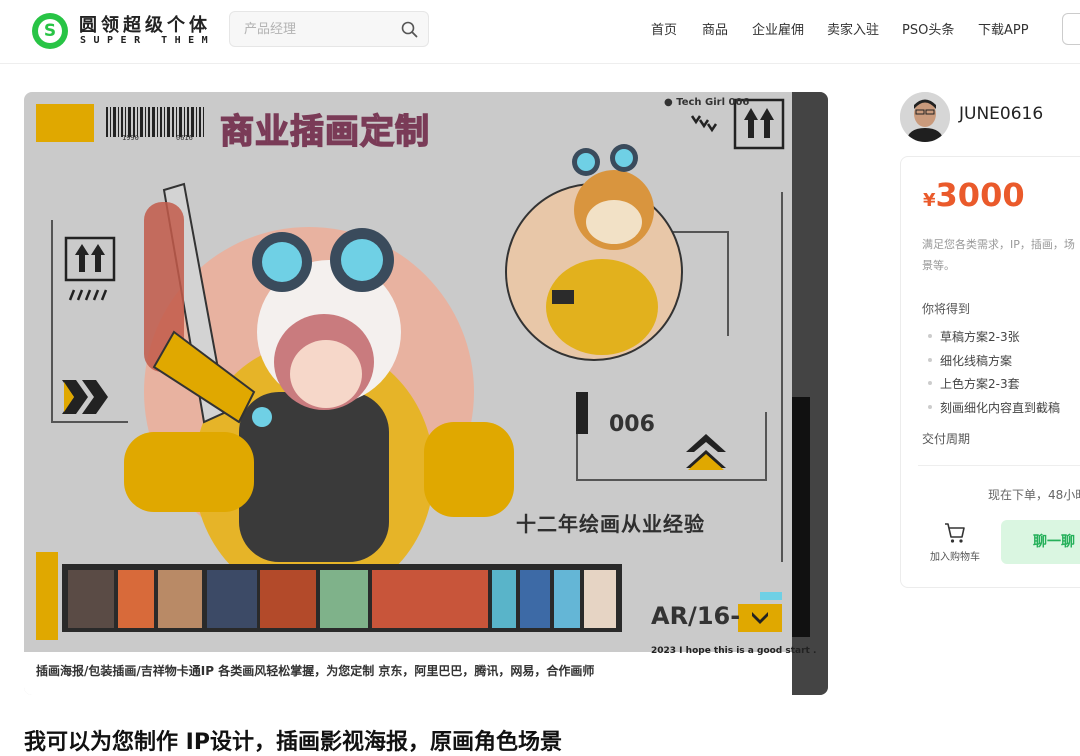 The image size is (1080, 756). I want to click on logo-text-cn: 圆领超级个体, so click(145, 25).